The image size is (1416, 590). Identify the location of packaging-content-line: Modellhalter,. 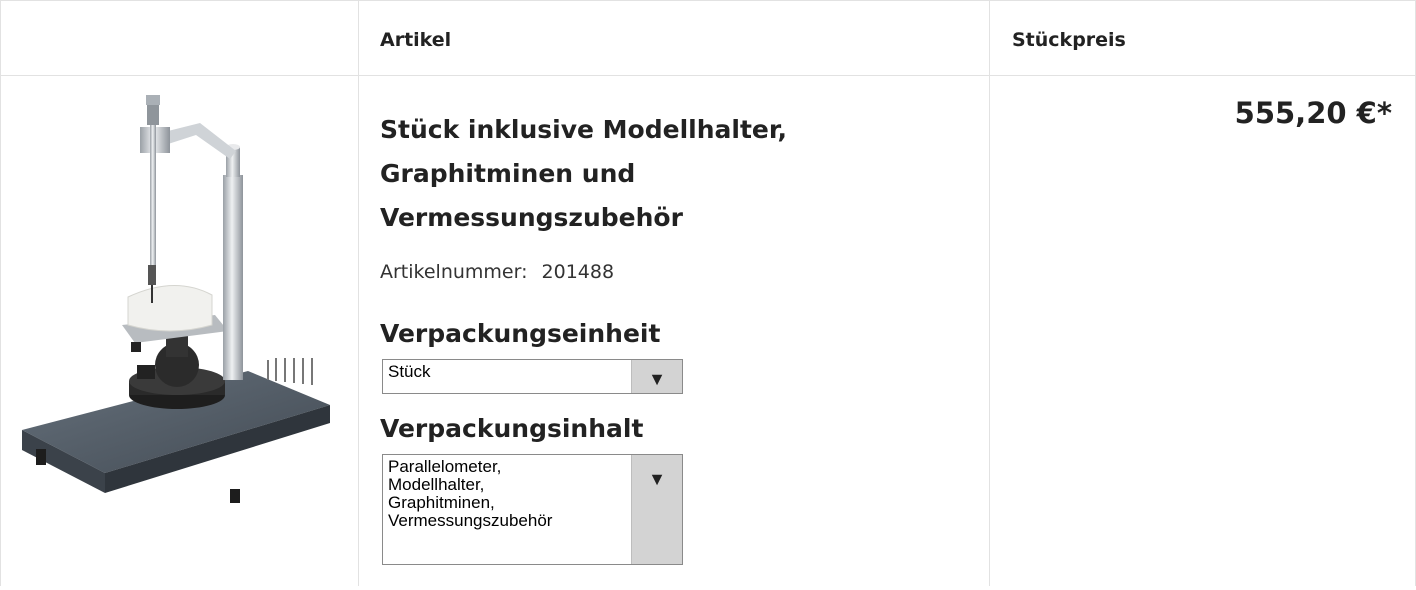
(436, 484).